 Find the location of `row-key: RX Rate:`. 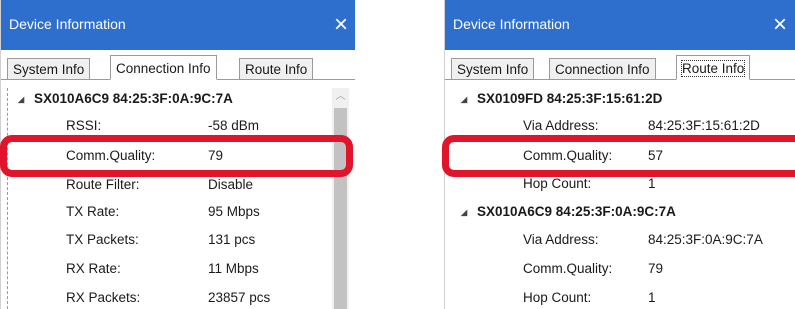

row-key: RX Rate: is located at coordinates (93, 268).